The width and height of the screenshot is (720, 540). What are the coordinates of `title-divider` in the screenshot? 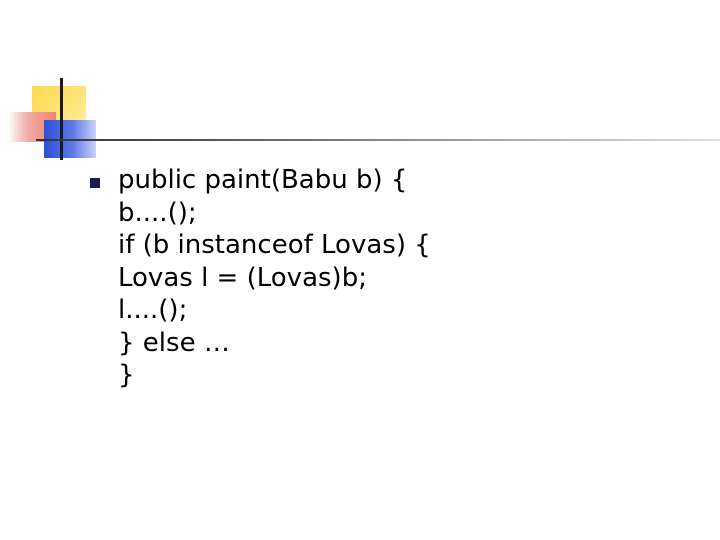 It's located at (378, 140).